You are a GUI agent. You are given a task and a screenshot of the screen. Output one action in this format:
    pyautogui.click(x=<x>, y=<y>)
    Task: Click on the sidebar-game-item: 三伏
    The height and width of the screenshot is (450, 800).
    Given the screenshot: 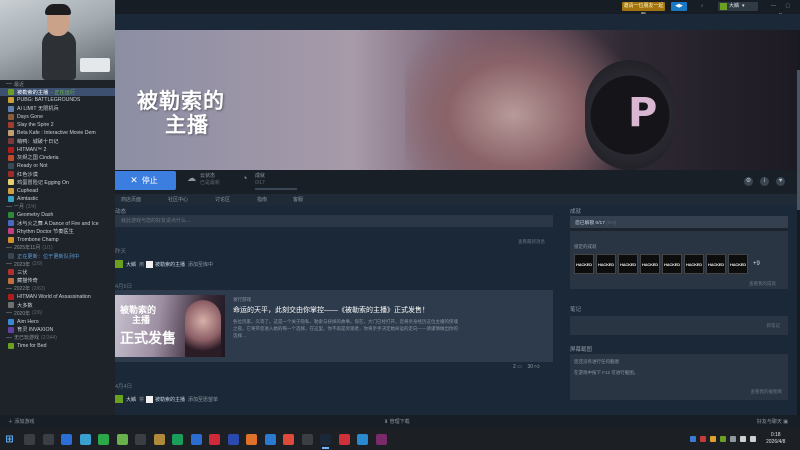 What is the action you would take?
    pyautogui.click(x=57, y=272)
    